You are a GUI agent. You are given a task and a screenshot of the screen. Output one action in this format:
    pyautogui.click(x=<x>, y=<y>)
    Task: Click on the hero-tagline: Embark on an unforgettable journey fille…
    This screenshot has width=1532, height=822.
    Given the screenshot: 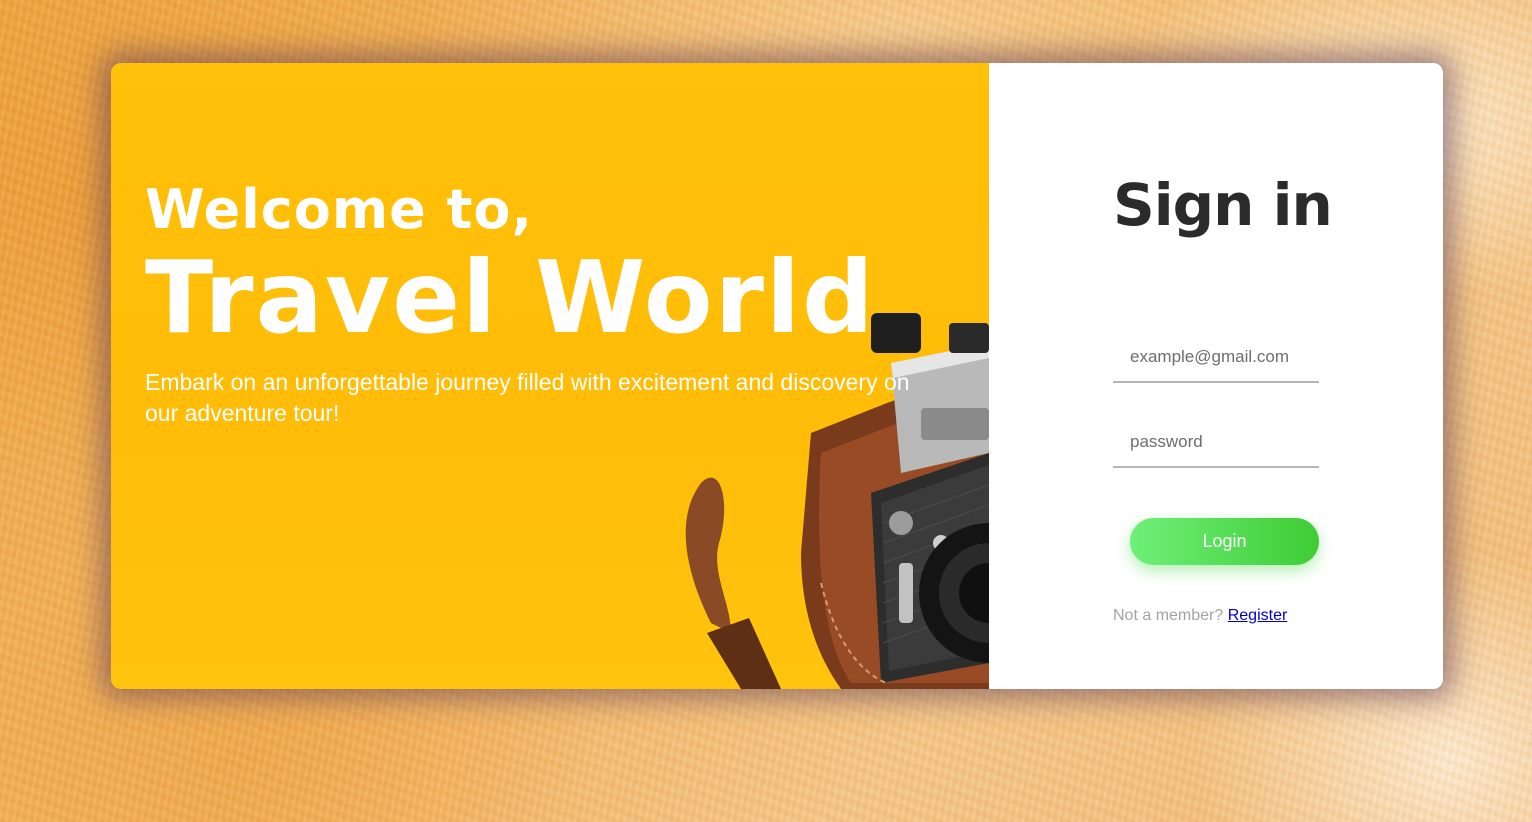 What is the action you would take?
    pyautogui.click(x=527, y=397)
    